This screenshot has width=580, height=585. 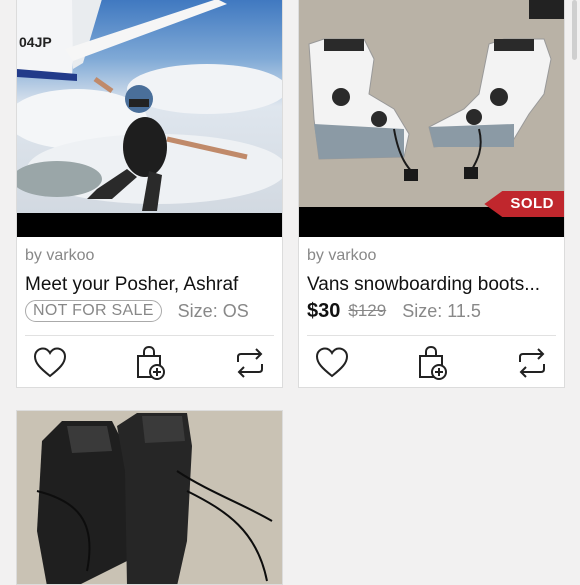 What do you see at coordinates (213, 310) in the screenshot?
I see `size-label: Size: OS` at bounding box center [213, 310].